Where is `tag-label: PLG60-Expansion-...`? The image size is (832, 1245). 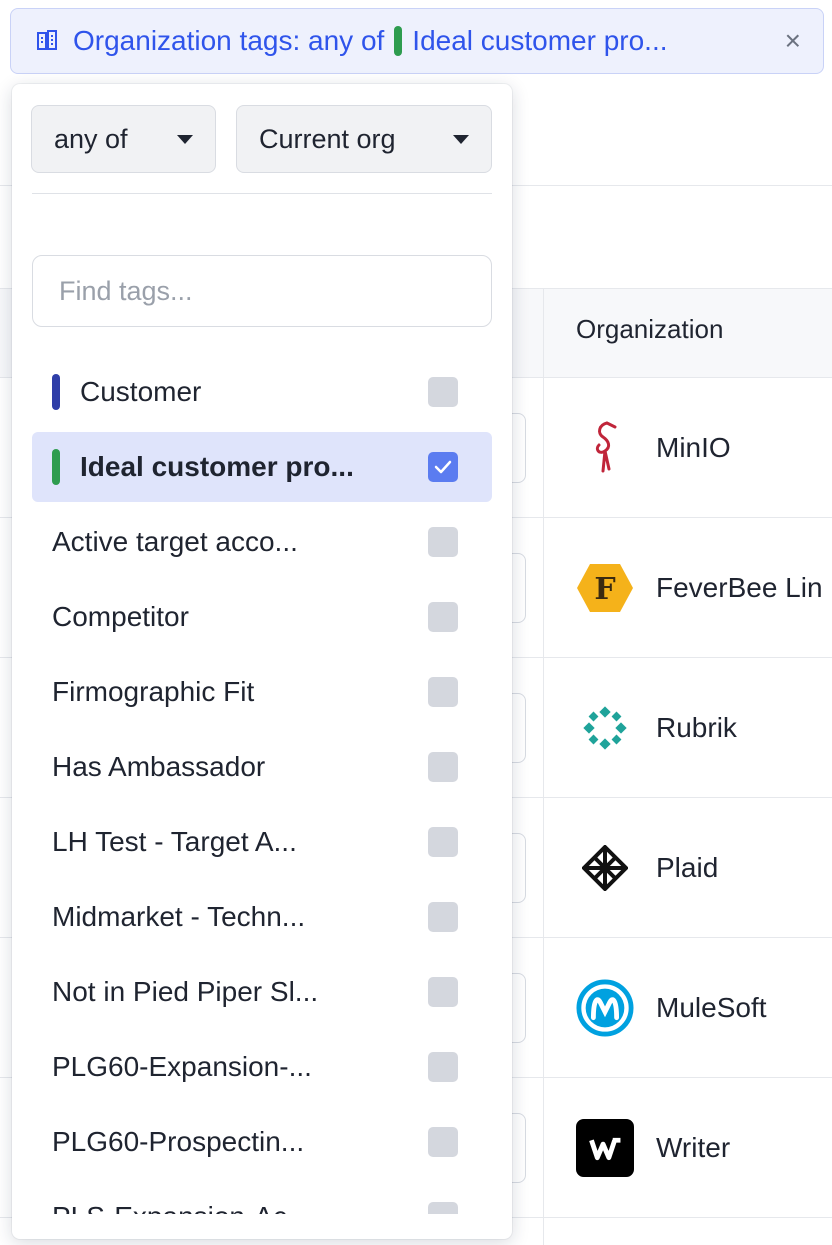 tag-label: PLG60-Expansion-... is located at coordinates (182, 1066).